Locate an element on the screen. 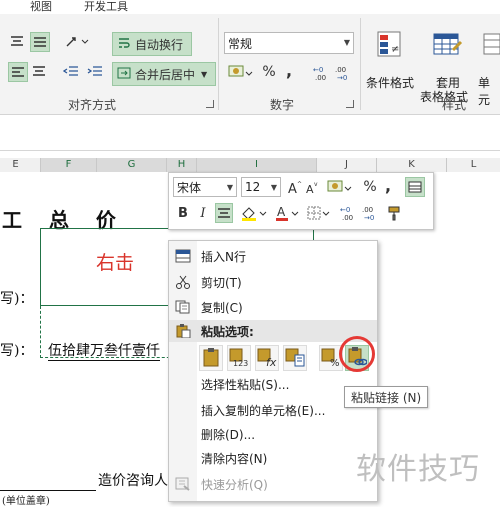  scissors-icon is located at coordinates (183, 282).